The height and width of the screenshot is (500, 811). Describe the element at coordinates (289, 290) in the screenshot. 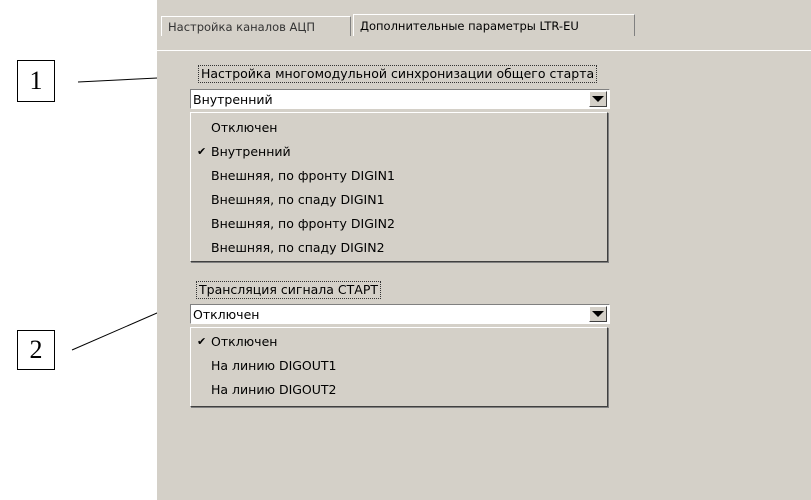

I see `start-signal-group-label: Трансляция сигнала СТАРТ` at that location.